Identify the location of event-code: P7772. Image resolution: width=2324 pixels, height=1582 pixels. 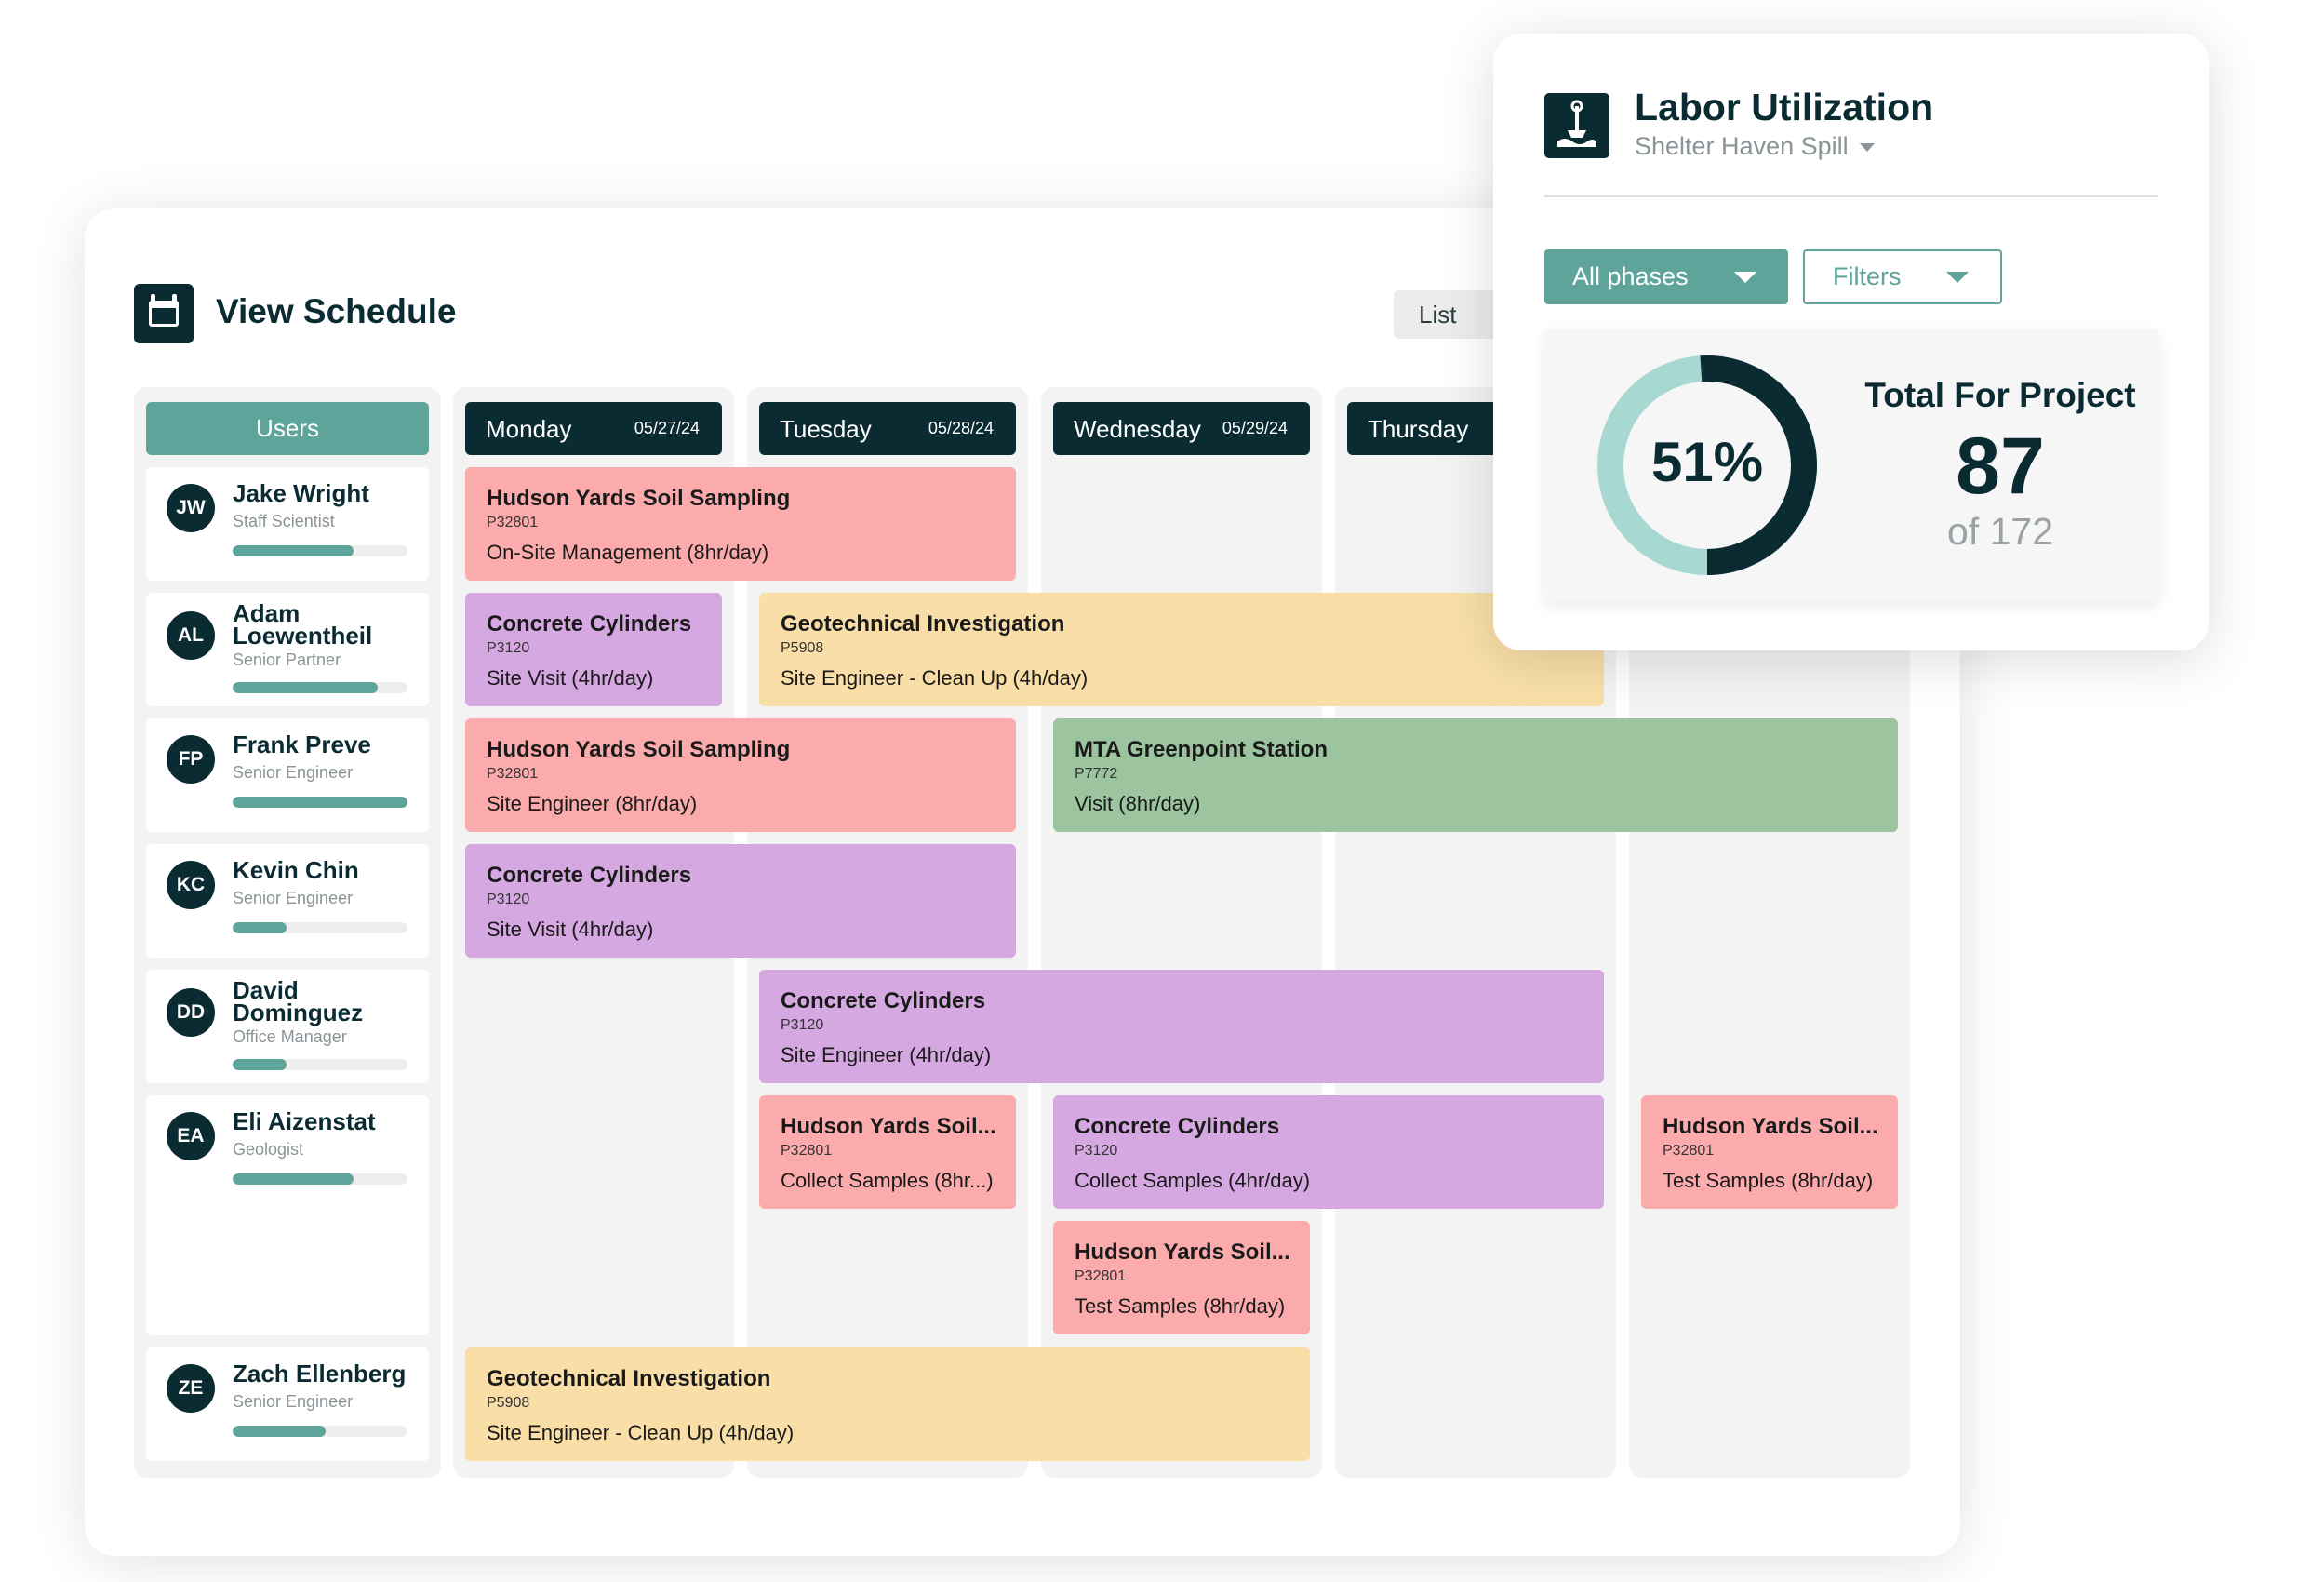
(1096, 774).